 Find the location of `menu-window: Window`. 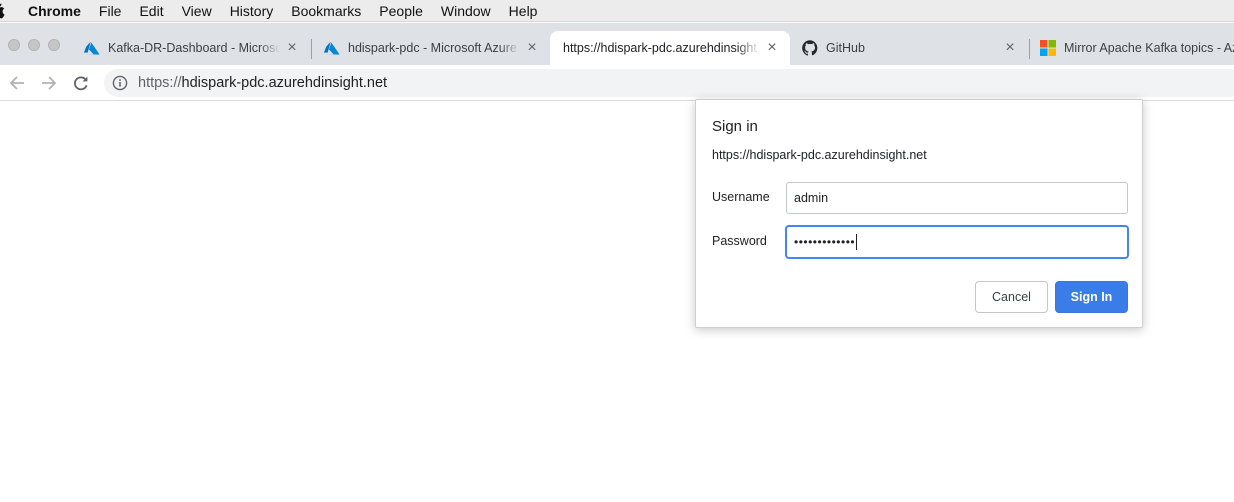

menu-window: Window is located at coordinates (466, 11).